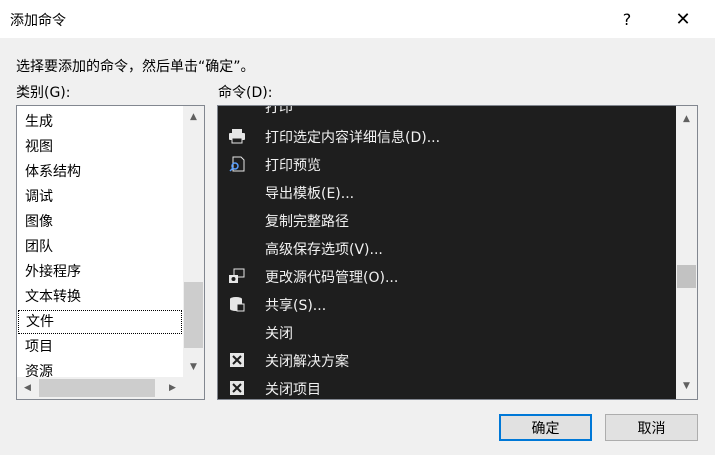  What do you see at coordinates (627, 19) in the screenshot?
I see `help-button: ?` at bounding box center [627, 19].